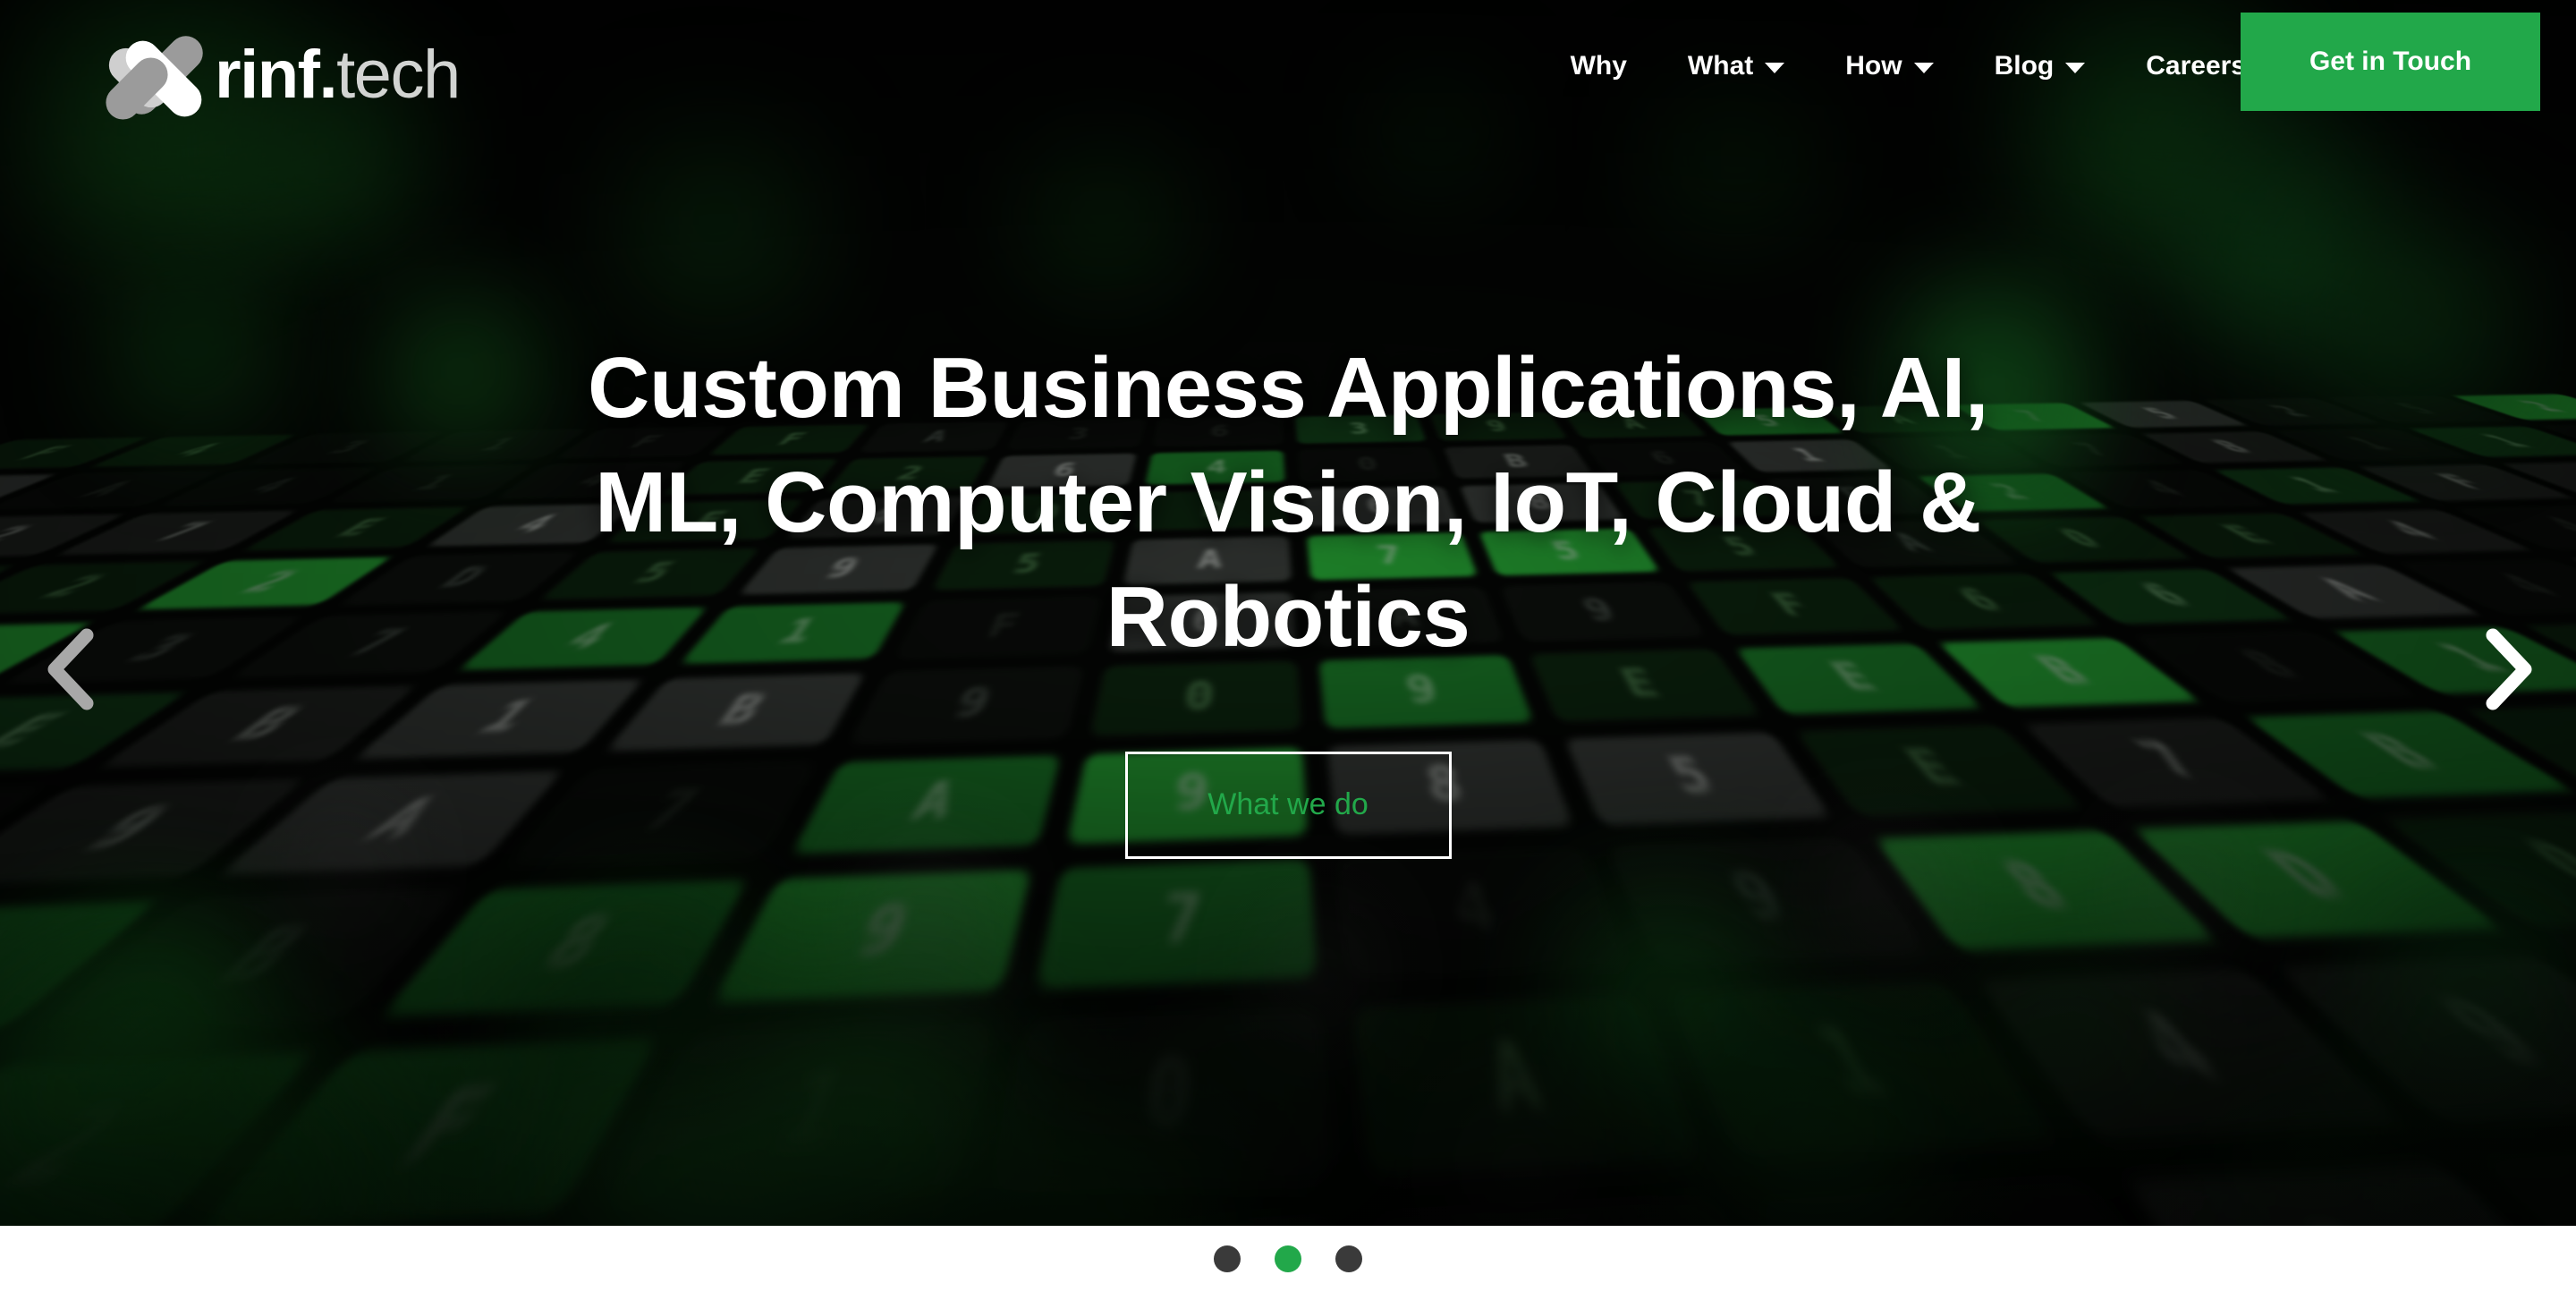 The width and height of the screenshot is (2576, 1292). I want to click on chevron-left-icon, so click(70, 669).